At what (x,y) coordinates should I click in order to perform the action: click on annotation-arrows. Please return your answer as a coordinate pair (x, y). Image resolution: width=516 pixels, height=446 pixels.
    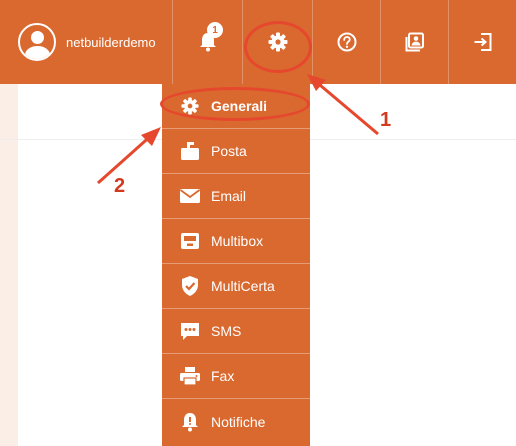
    Looking at the image, I should click on (238, 129).